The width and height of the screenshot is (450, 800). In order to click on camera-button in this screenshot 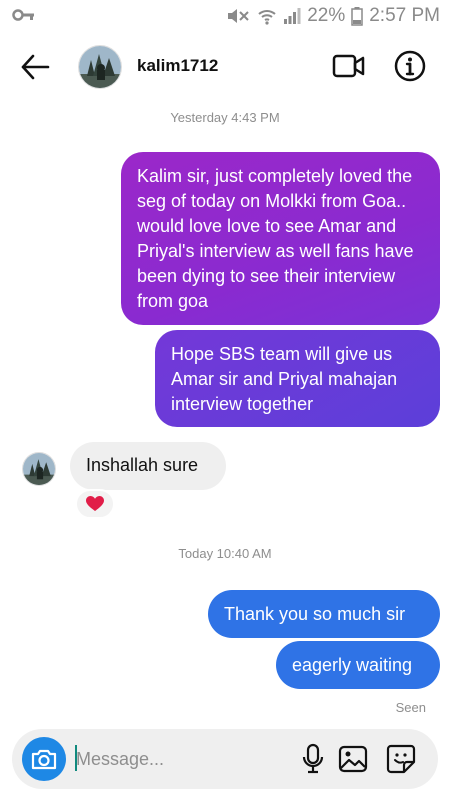, I will do `click(44, 759)`.